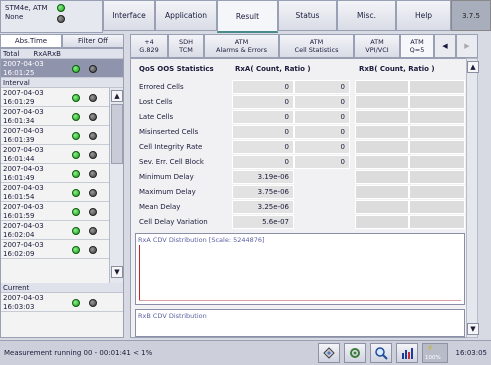  I want to click on tab-misc: Misc., so click(366, 15).